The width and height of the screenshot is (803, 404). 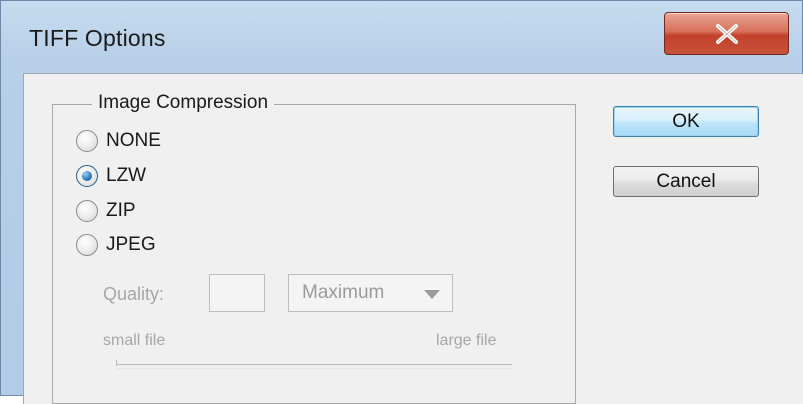 I want to click on radio-jpeg-label: JPEG, so click(x=131, y=244).